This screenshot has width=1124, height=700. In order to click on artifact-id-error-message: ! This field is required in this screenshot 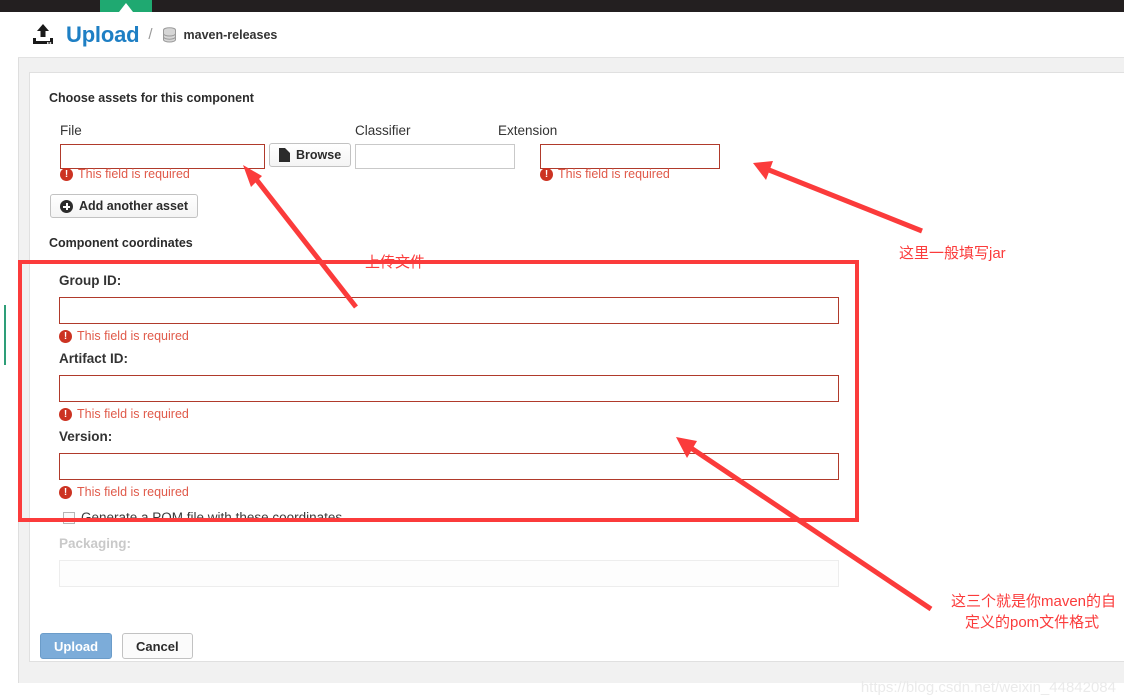, I will do `click(124, 414)`.